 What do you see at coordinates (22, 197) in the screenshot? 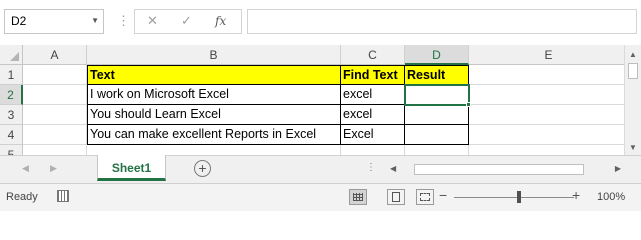
I see `status-mode: Ready` at bounding box center [22, 197].